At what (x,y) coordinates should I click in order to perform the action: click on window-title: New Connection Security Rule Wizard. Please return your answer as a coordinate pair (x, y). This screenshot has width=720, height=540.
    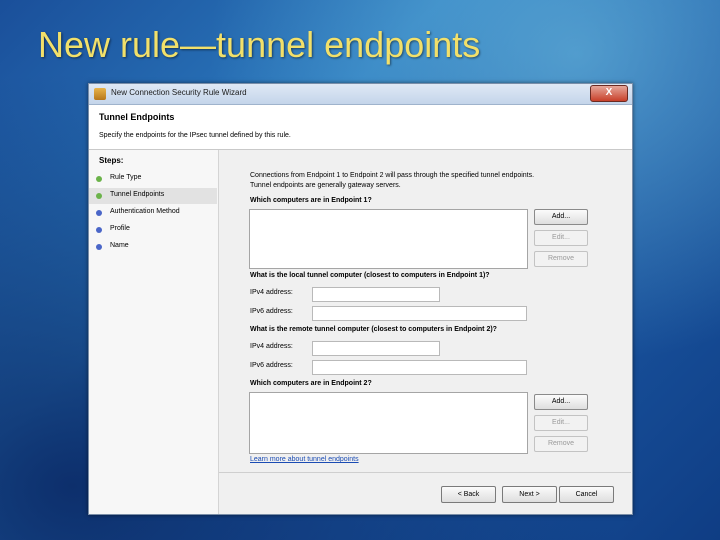
    Looking at the image, I should click on (179, 92).